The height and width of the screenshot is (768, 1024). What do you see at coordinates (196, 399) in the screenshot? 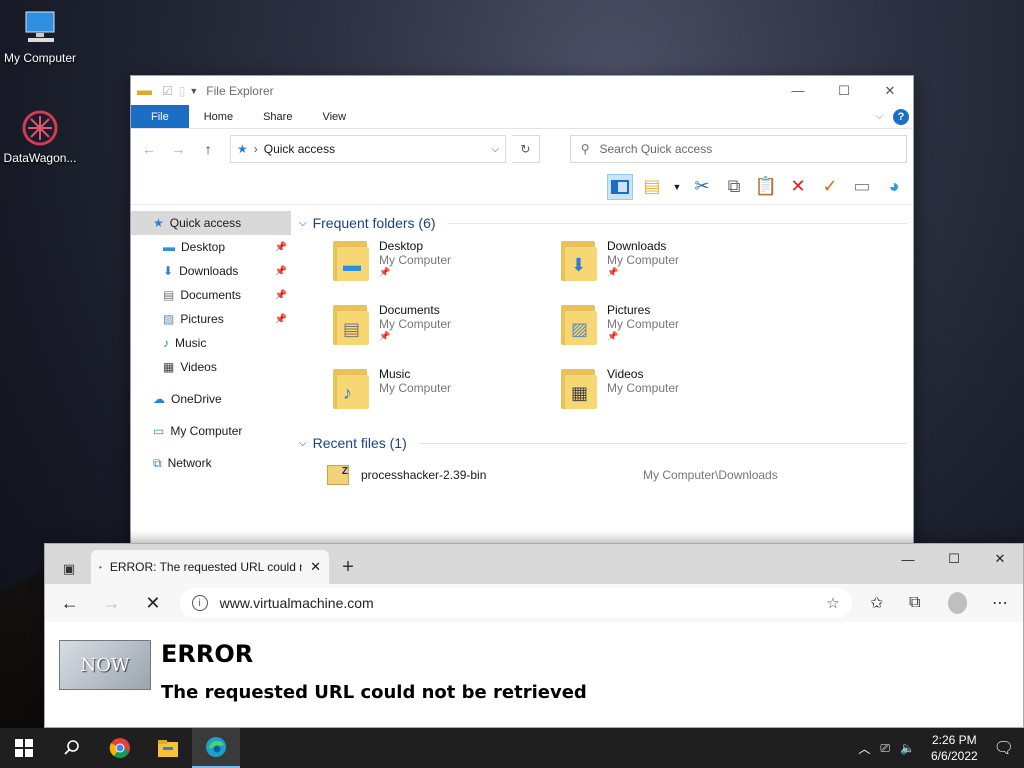
I see `nav-item-label: OneDrive` at bounding box center [196, 399].